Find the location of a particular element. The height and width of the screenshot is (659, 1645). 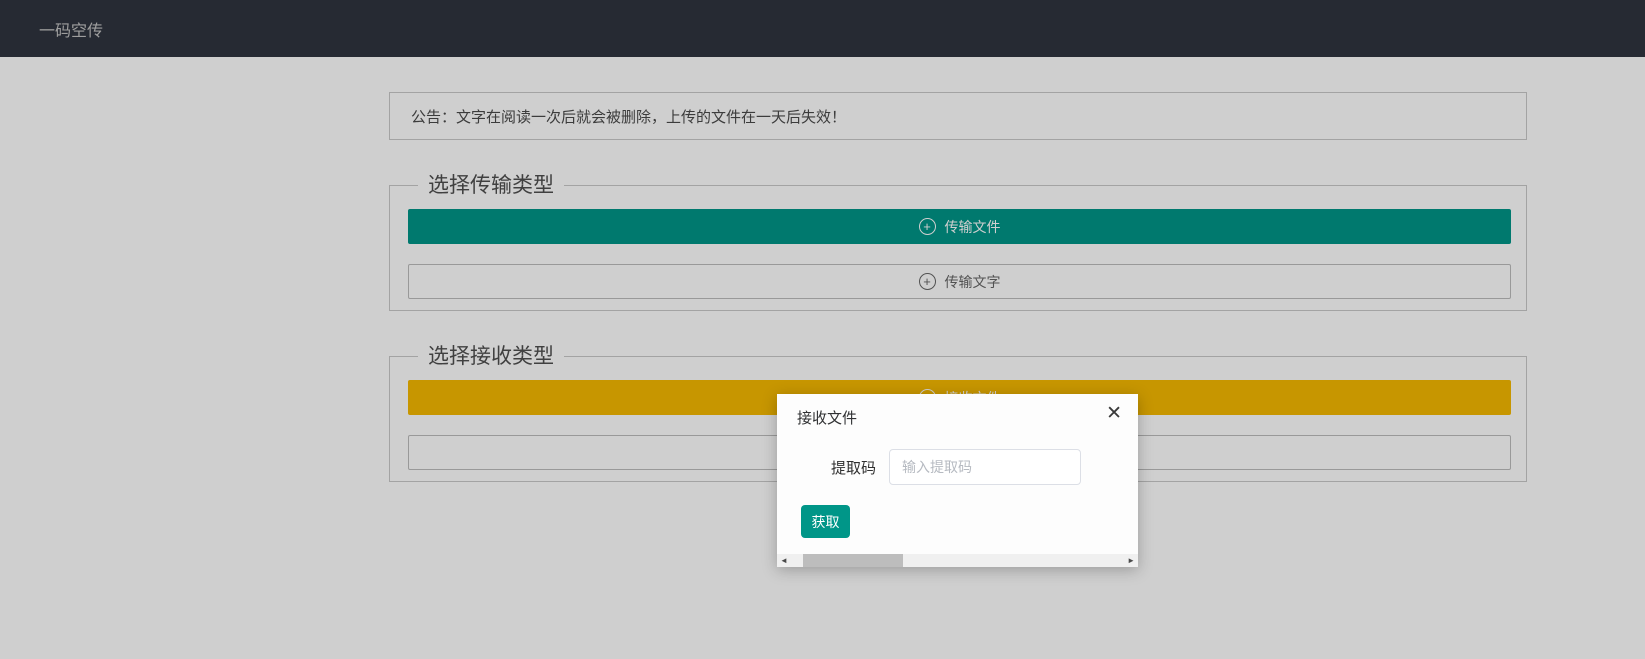

code-label: 提取码 is located at coordinates (853, 468).